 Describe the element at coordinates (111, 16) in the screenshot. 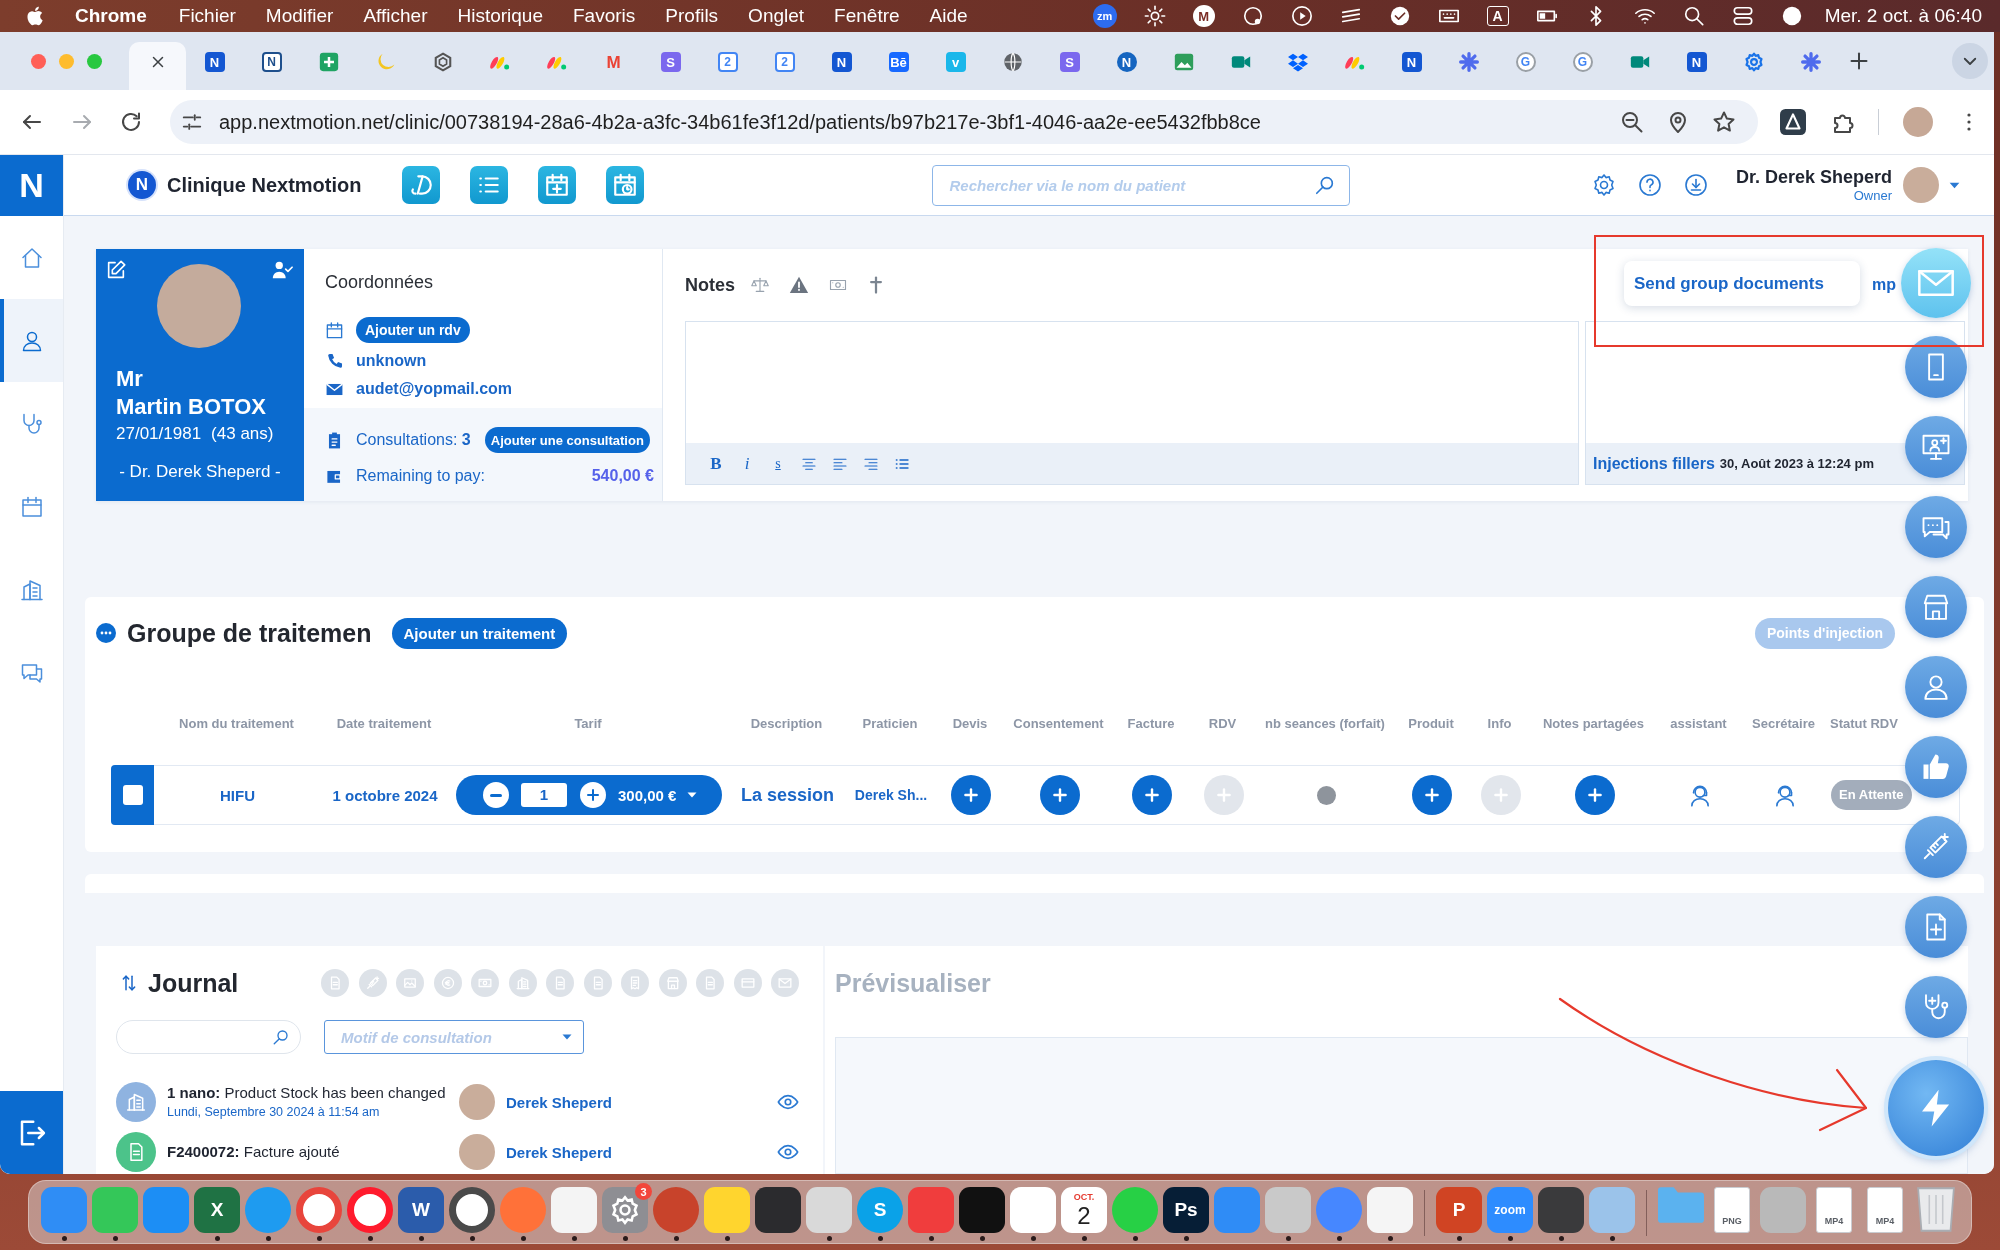

I see `menu-item: Chrome` at that location.